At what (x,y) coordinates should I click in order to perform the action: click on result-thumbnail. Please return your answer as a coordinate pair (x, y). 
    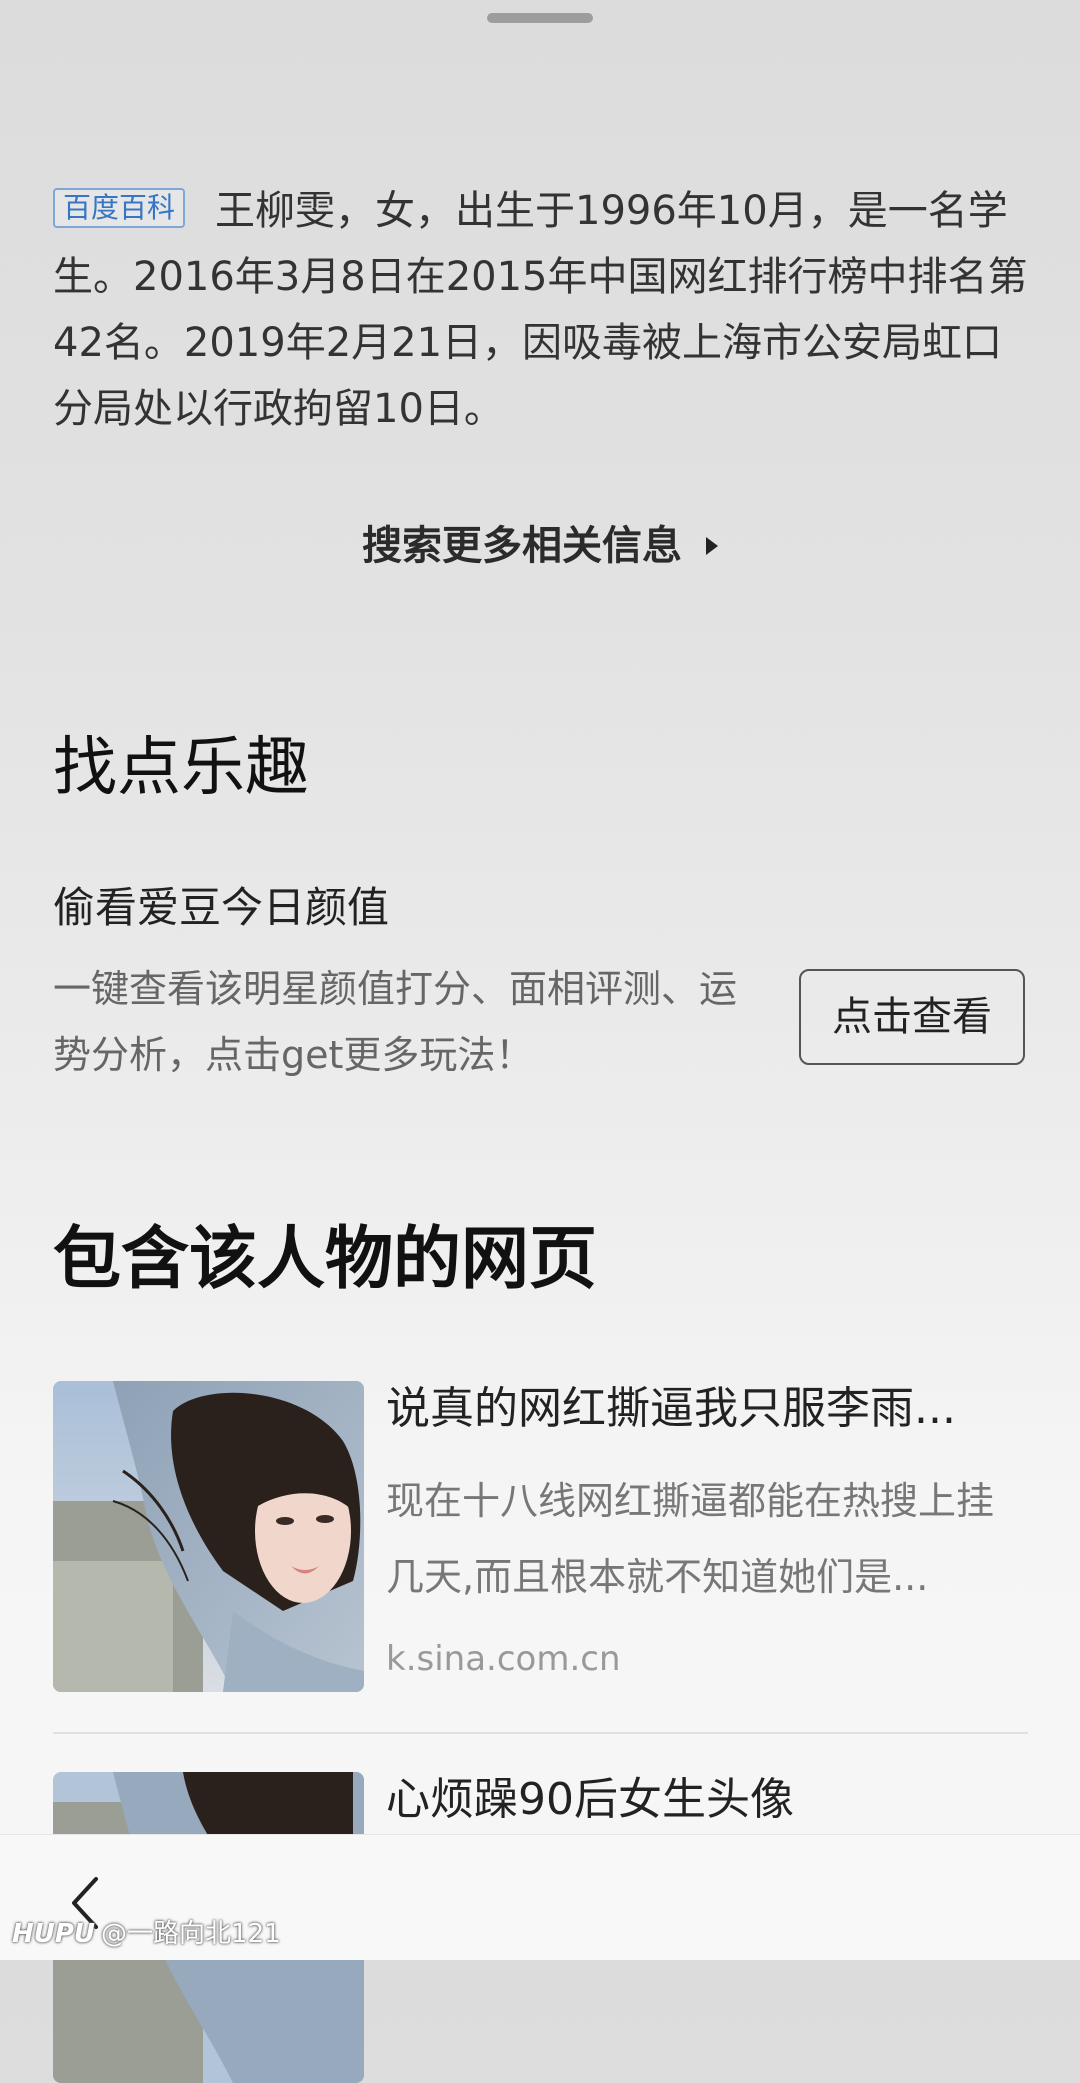
    Looking at the image, I should click on (208, 1536).